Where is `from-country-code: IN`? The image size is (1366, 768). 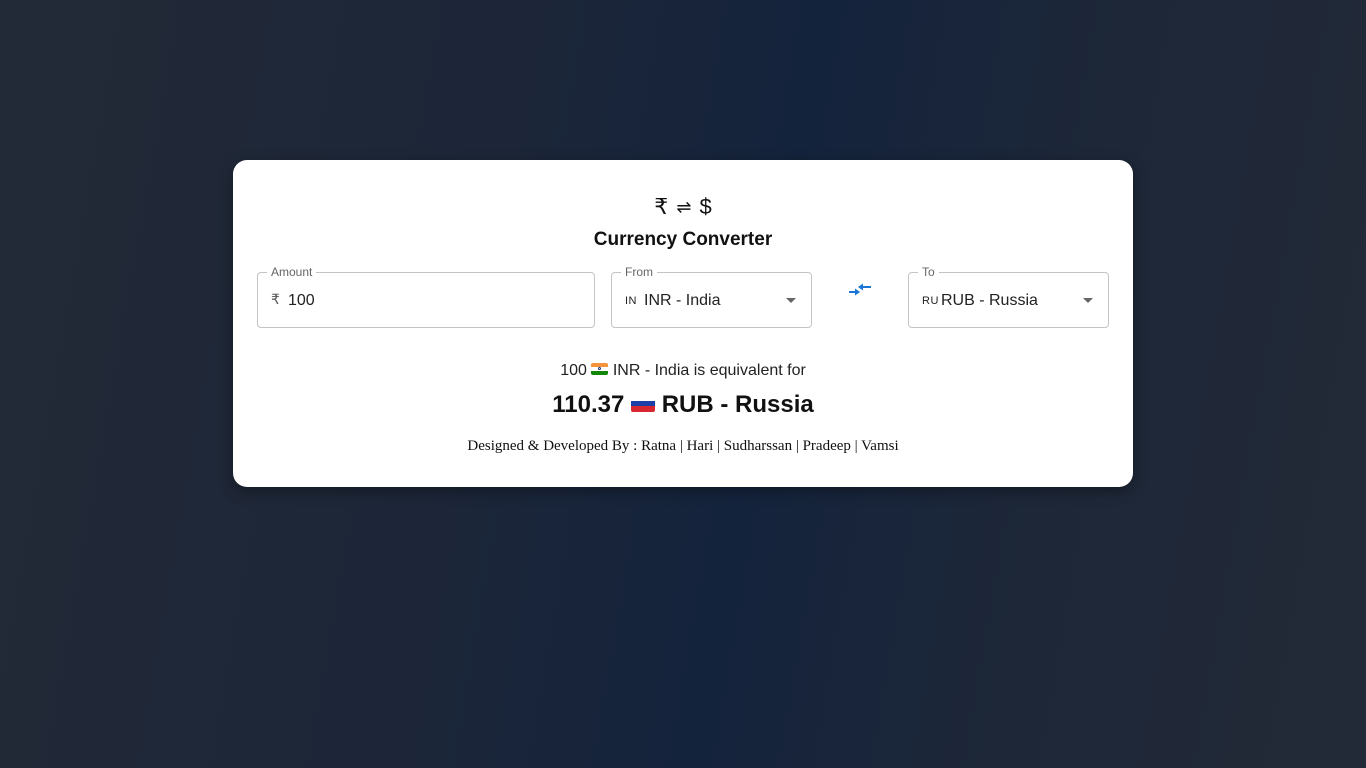
from-country-code: IN is located at coordinates (631, 301).